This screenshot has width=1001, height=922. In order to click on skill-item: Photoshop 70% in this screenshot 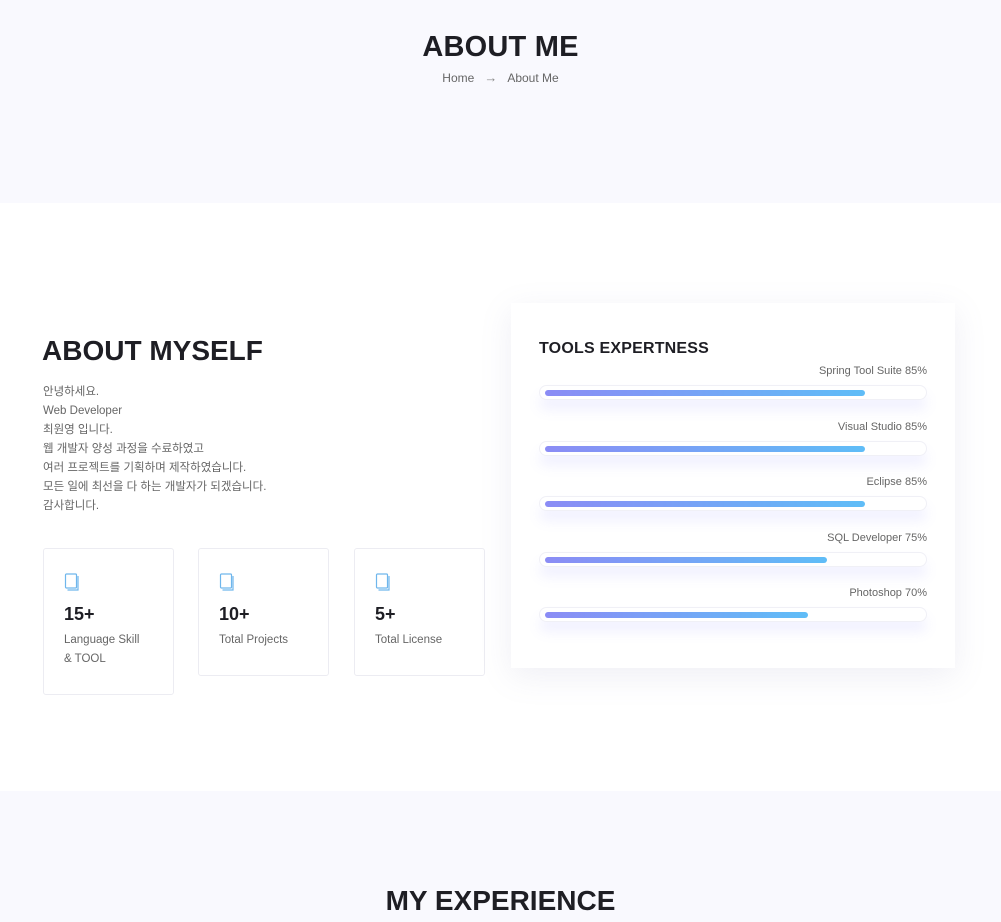, I will do `click(733, 604)`.